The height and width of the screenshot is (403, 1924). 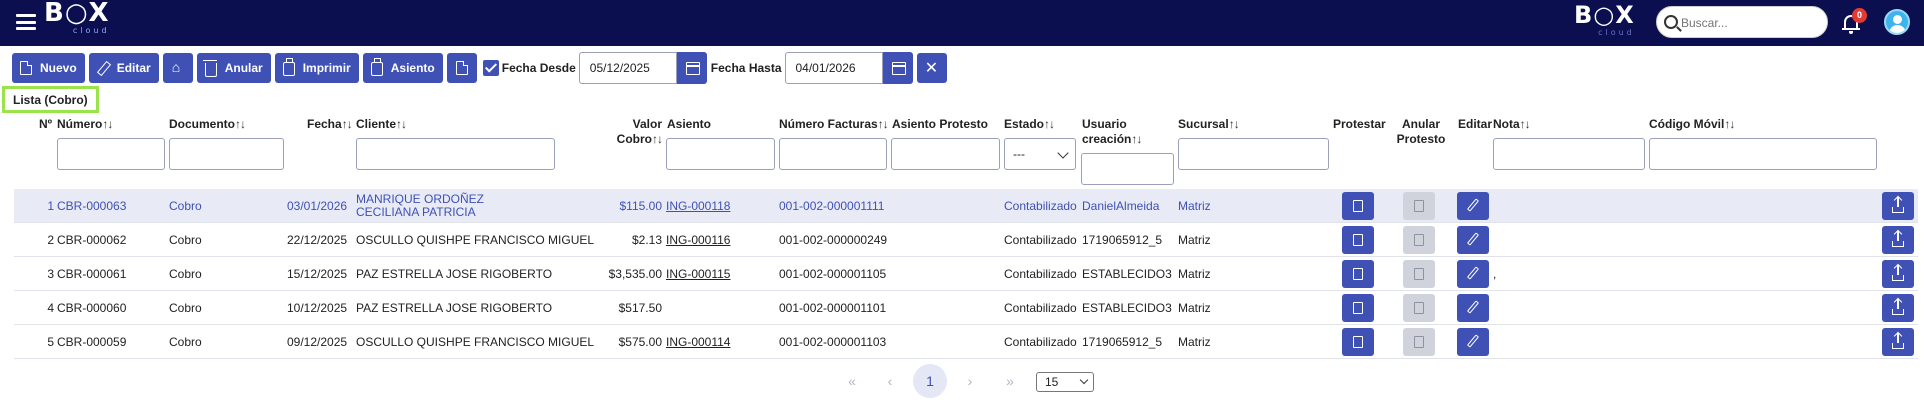 What do you see at coordinates (1751, 23) in the screenshot?
I see `search-input` at bounding box center [1751, 23].